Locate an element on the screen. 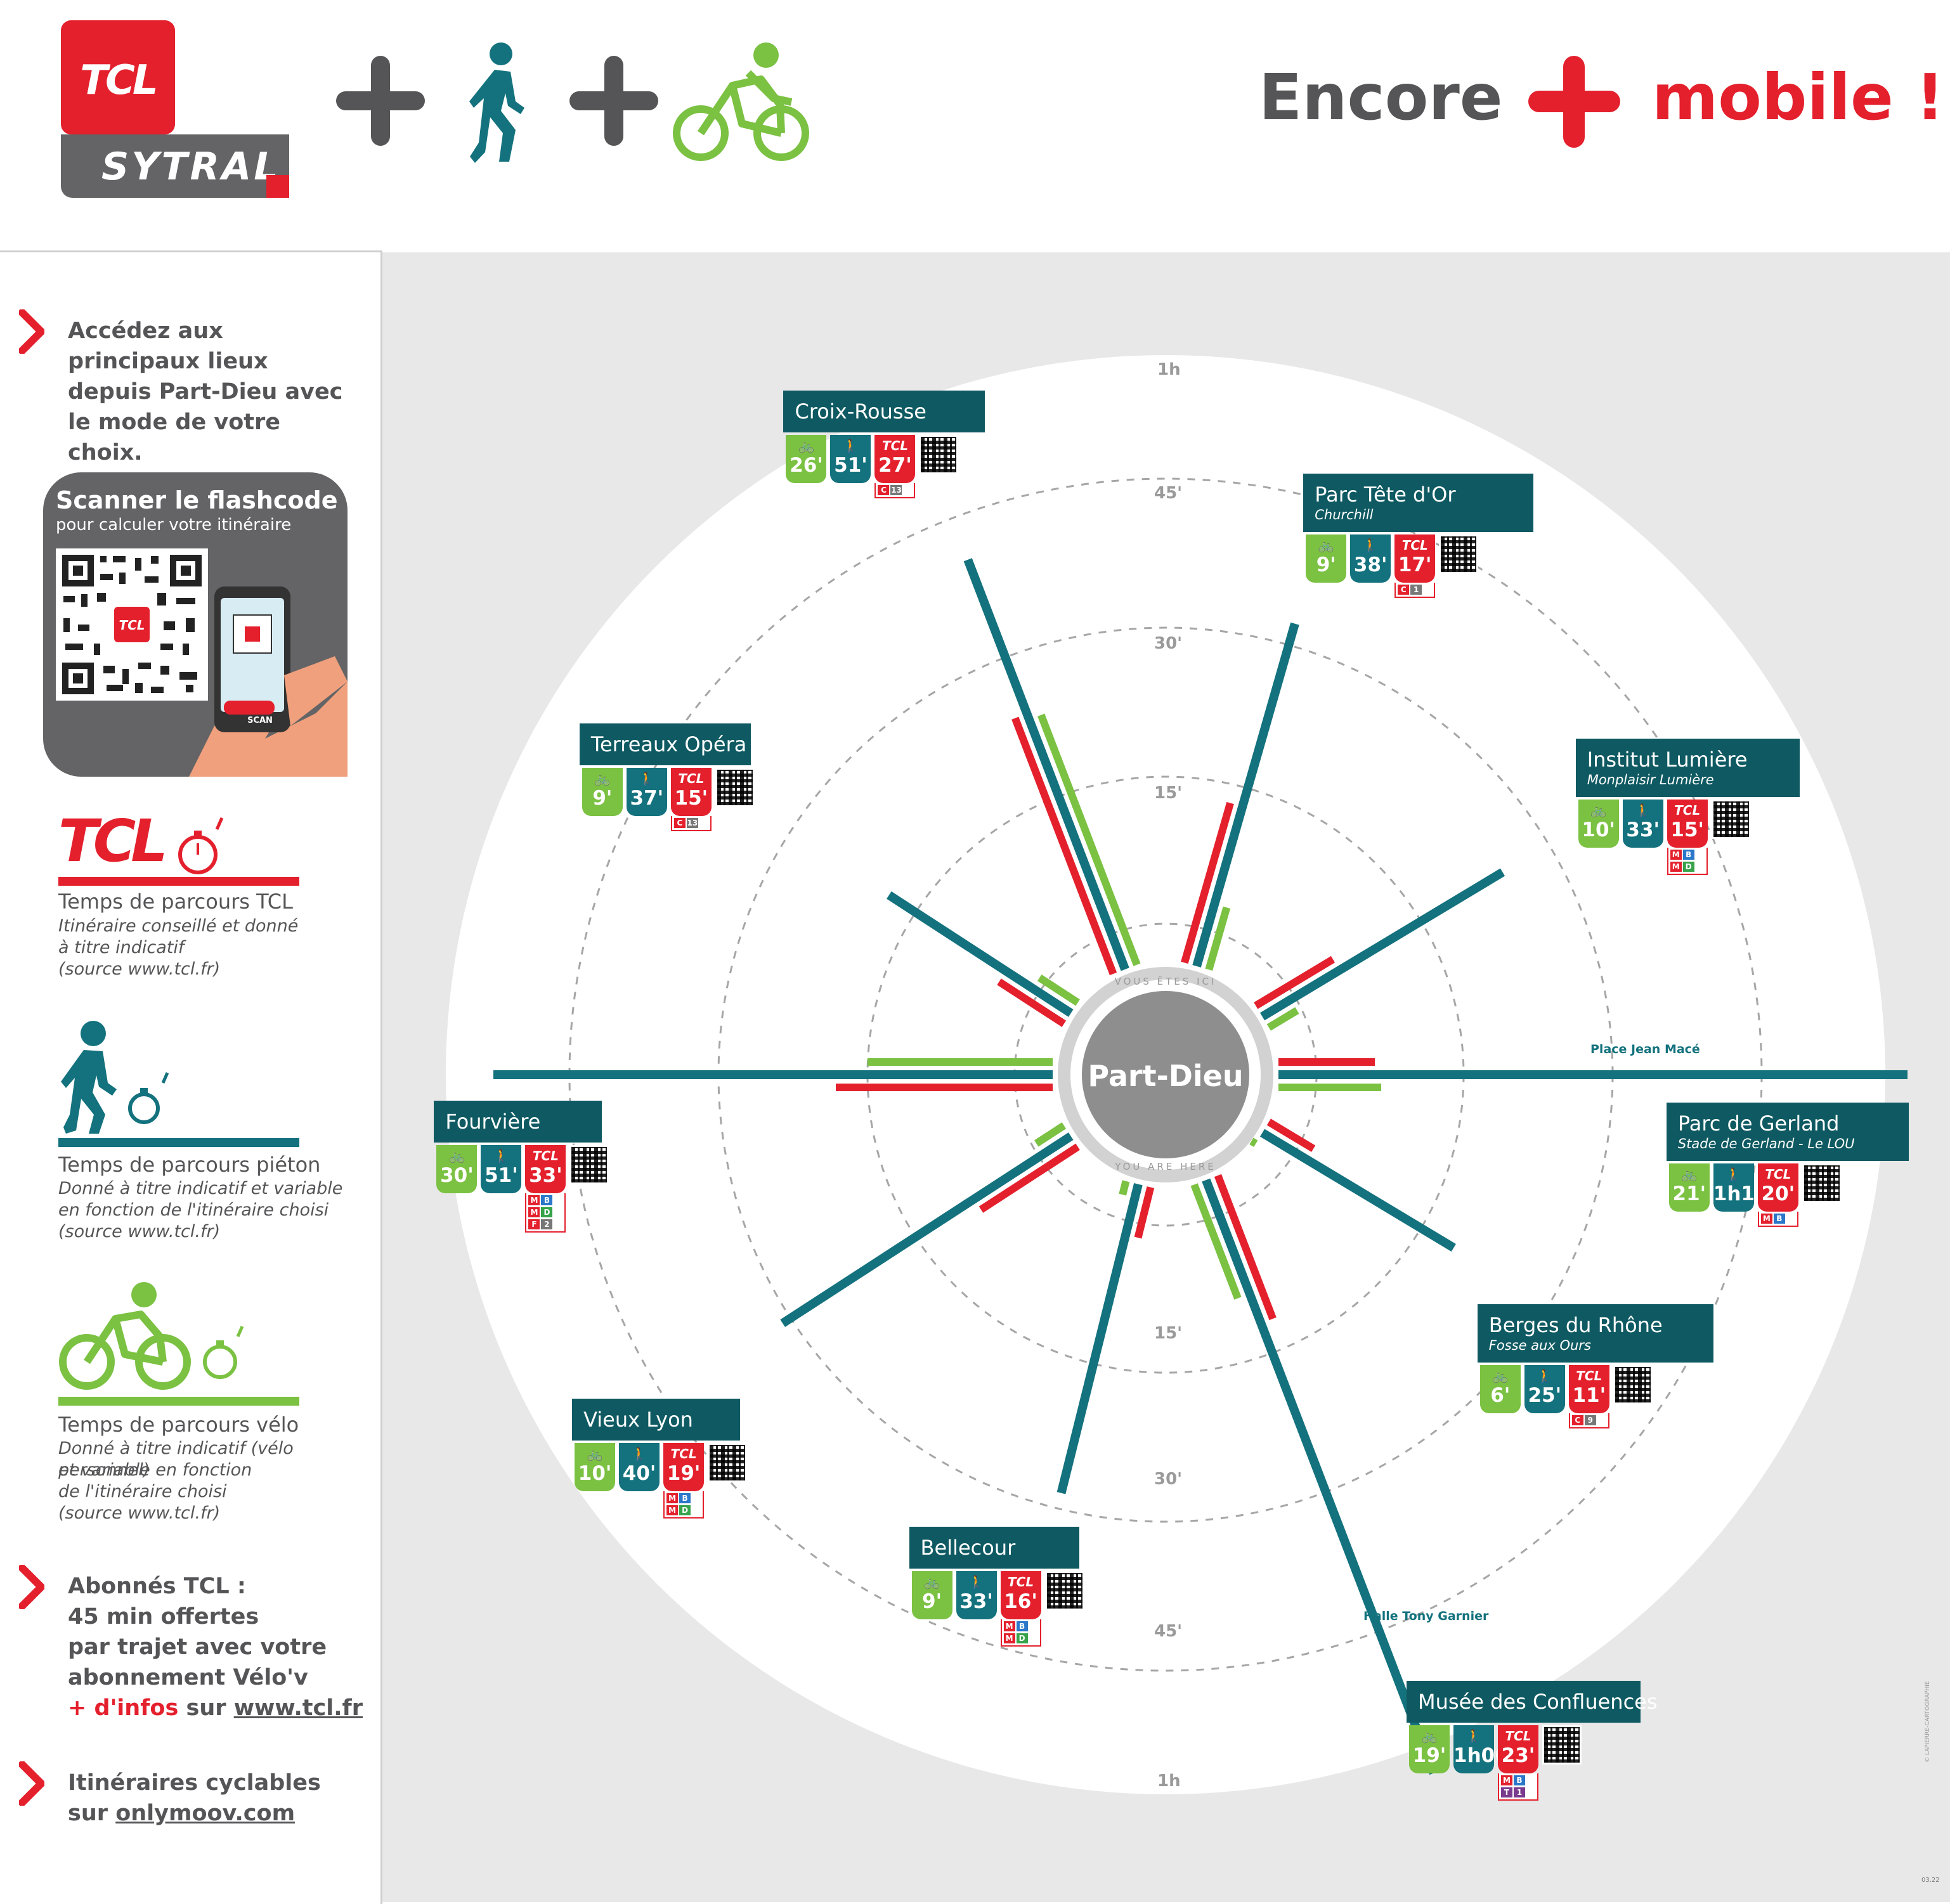 The height and width of the screenshot is (1904, 1950). tile-walk: 🚶 37' is located at coordinates (646, 792).